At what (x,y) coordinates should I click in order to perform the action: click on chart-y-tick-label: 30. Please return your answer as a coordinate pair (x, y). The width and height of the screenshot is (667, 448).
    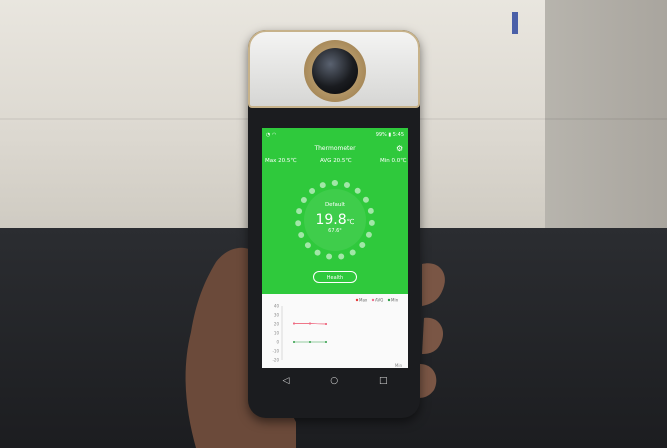
    Looking at the image, I should click on (277, 315).